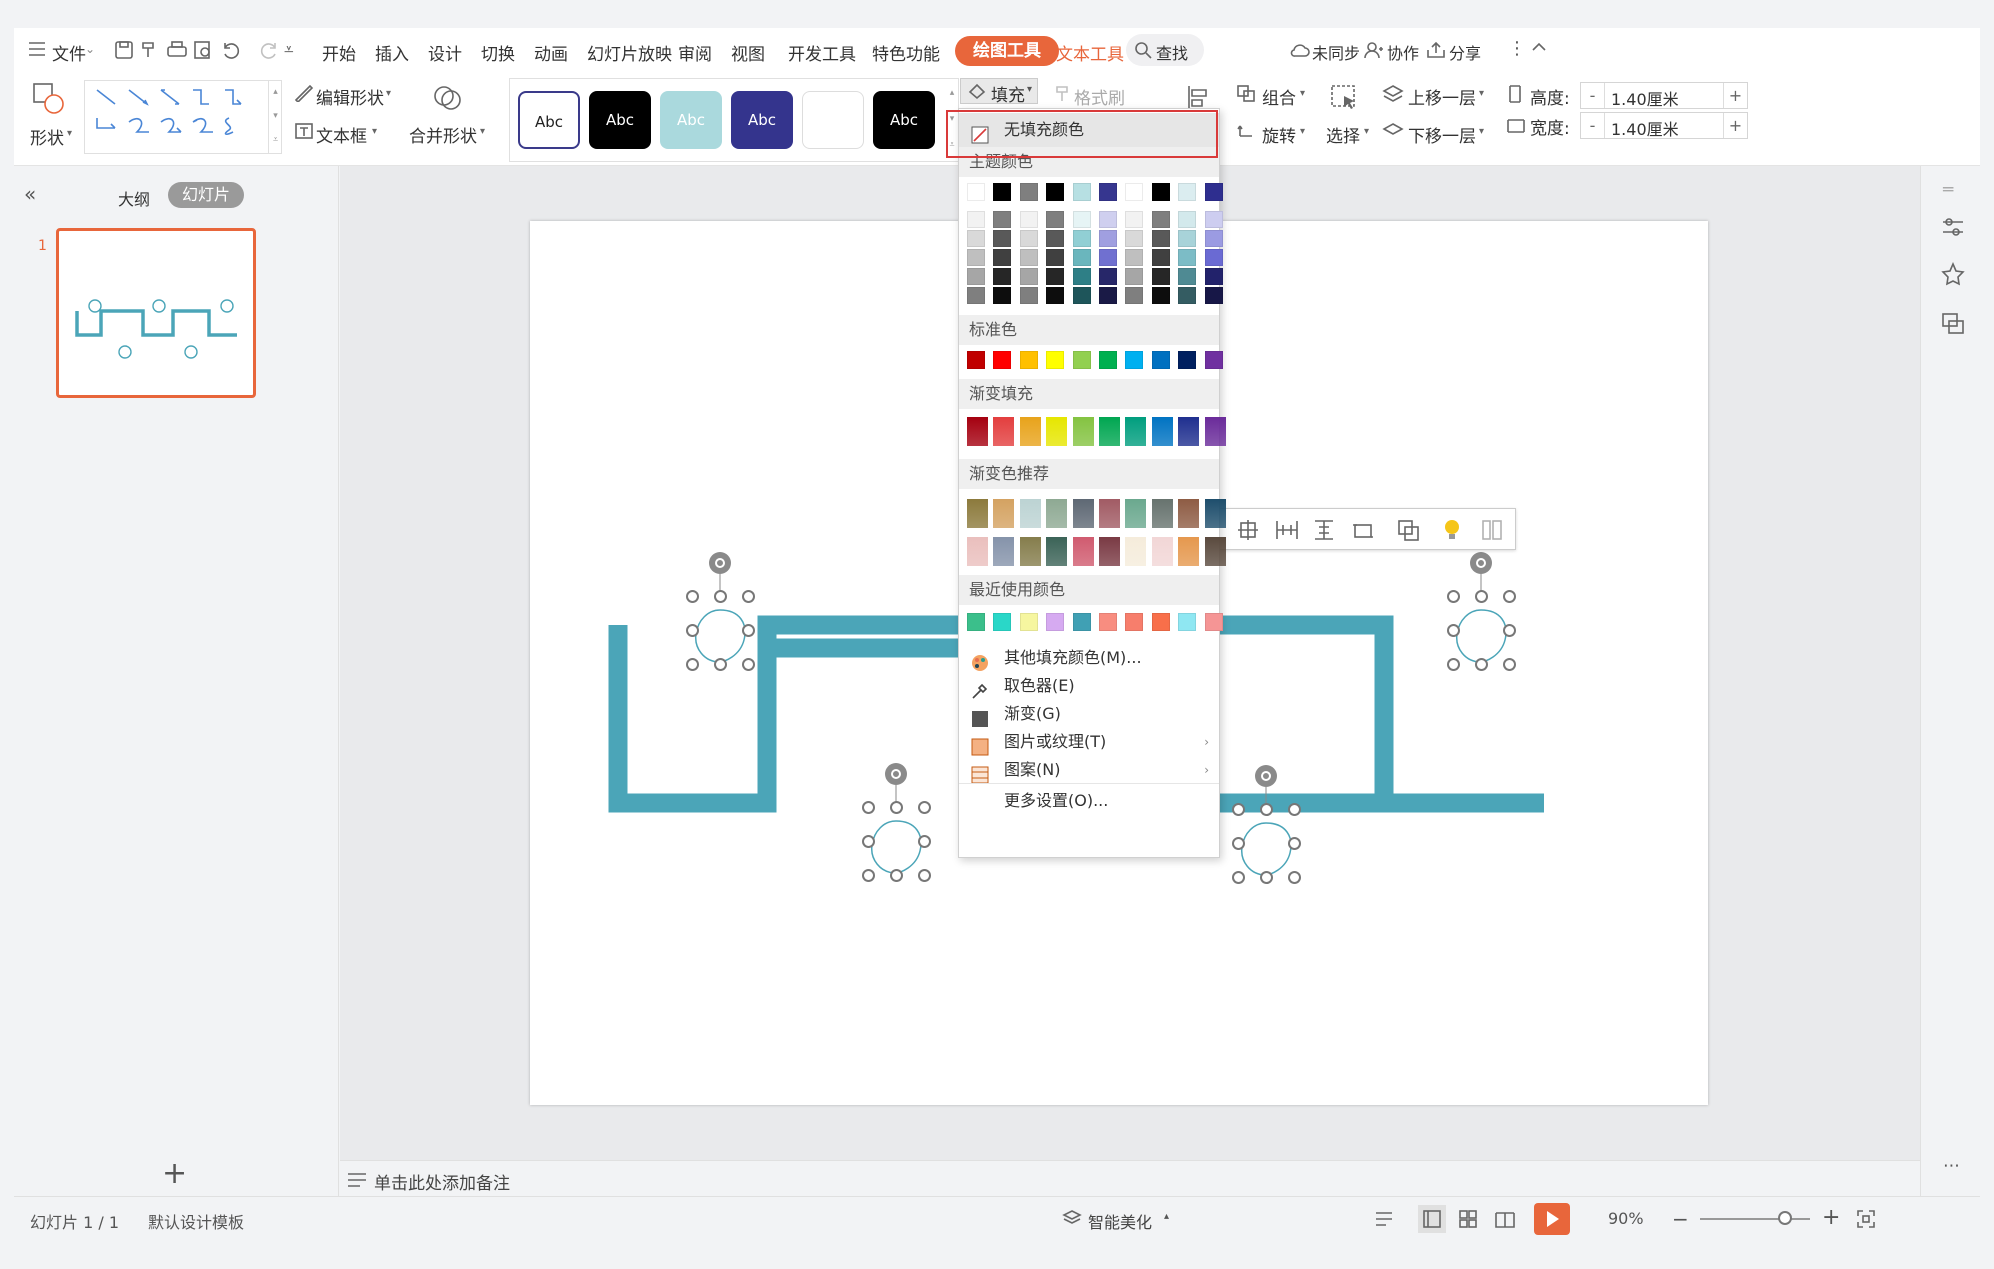  I want to click on edit-shape-icon, so click(304, 95).